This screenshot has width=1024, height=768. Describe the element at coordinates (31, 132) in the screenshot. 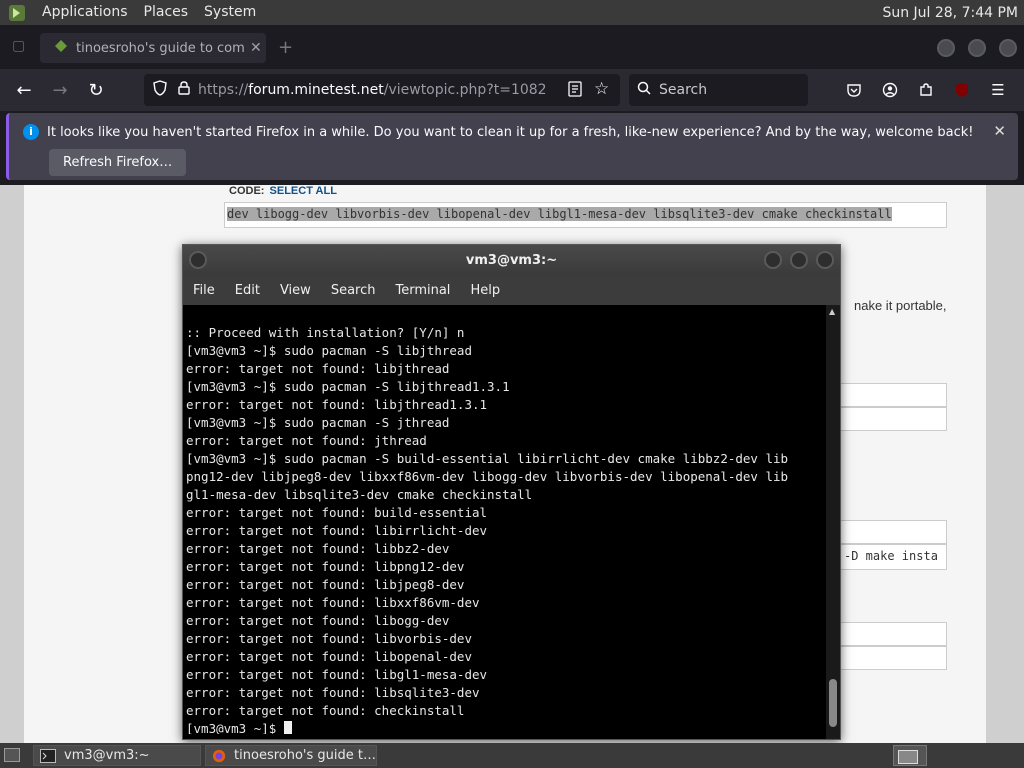

I see `info-icon: i` at that location.